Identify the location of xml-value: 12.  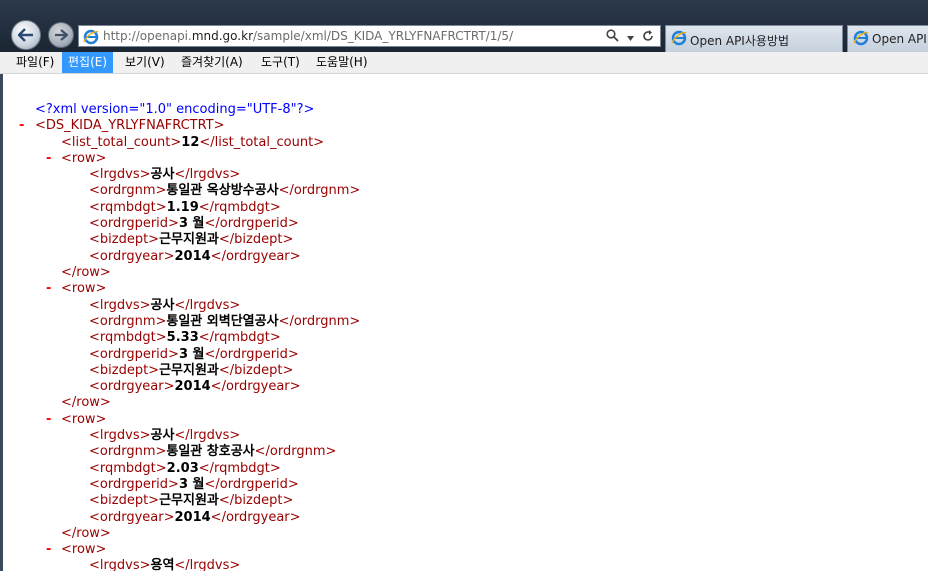
(190, 142).